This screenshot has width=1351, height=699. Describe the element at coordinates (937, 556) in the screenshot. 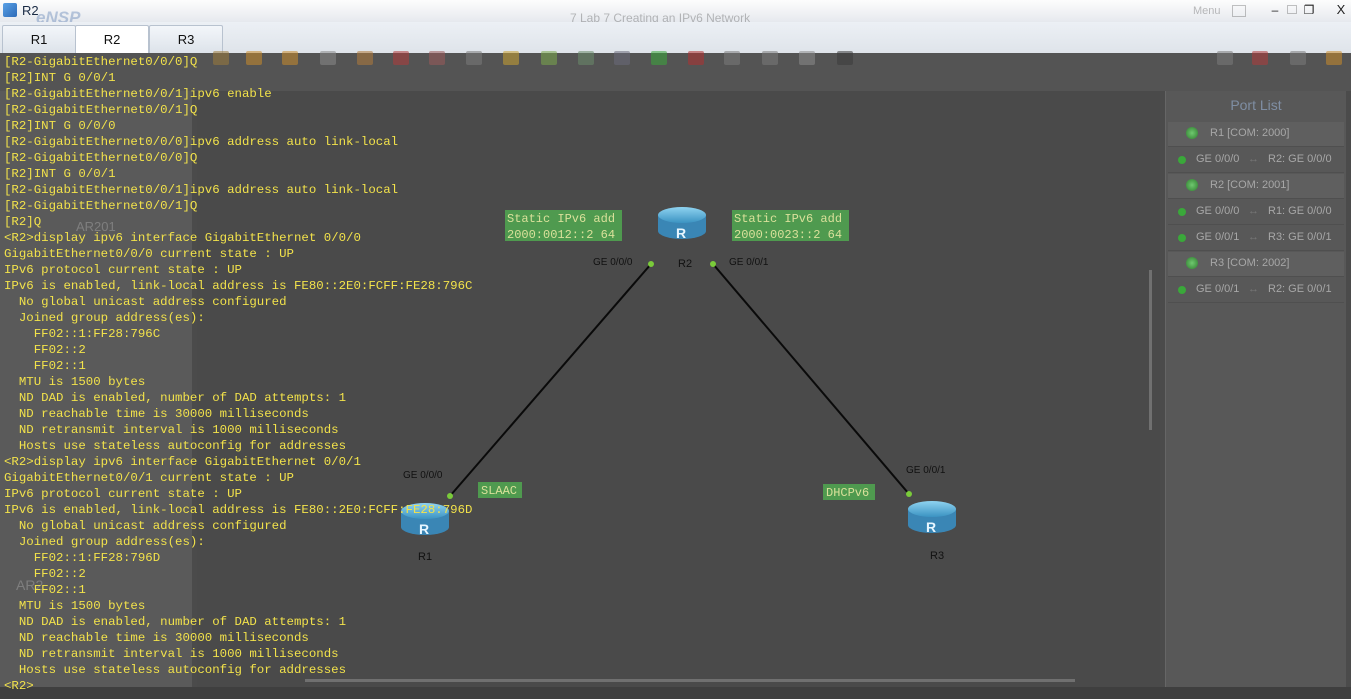

I see `router-r3-label: R3` at that location.